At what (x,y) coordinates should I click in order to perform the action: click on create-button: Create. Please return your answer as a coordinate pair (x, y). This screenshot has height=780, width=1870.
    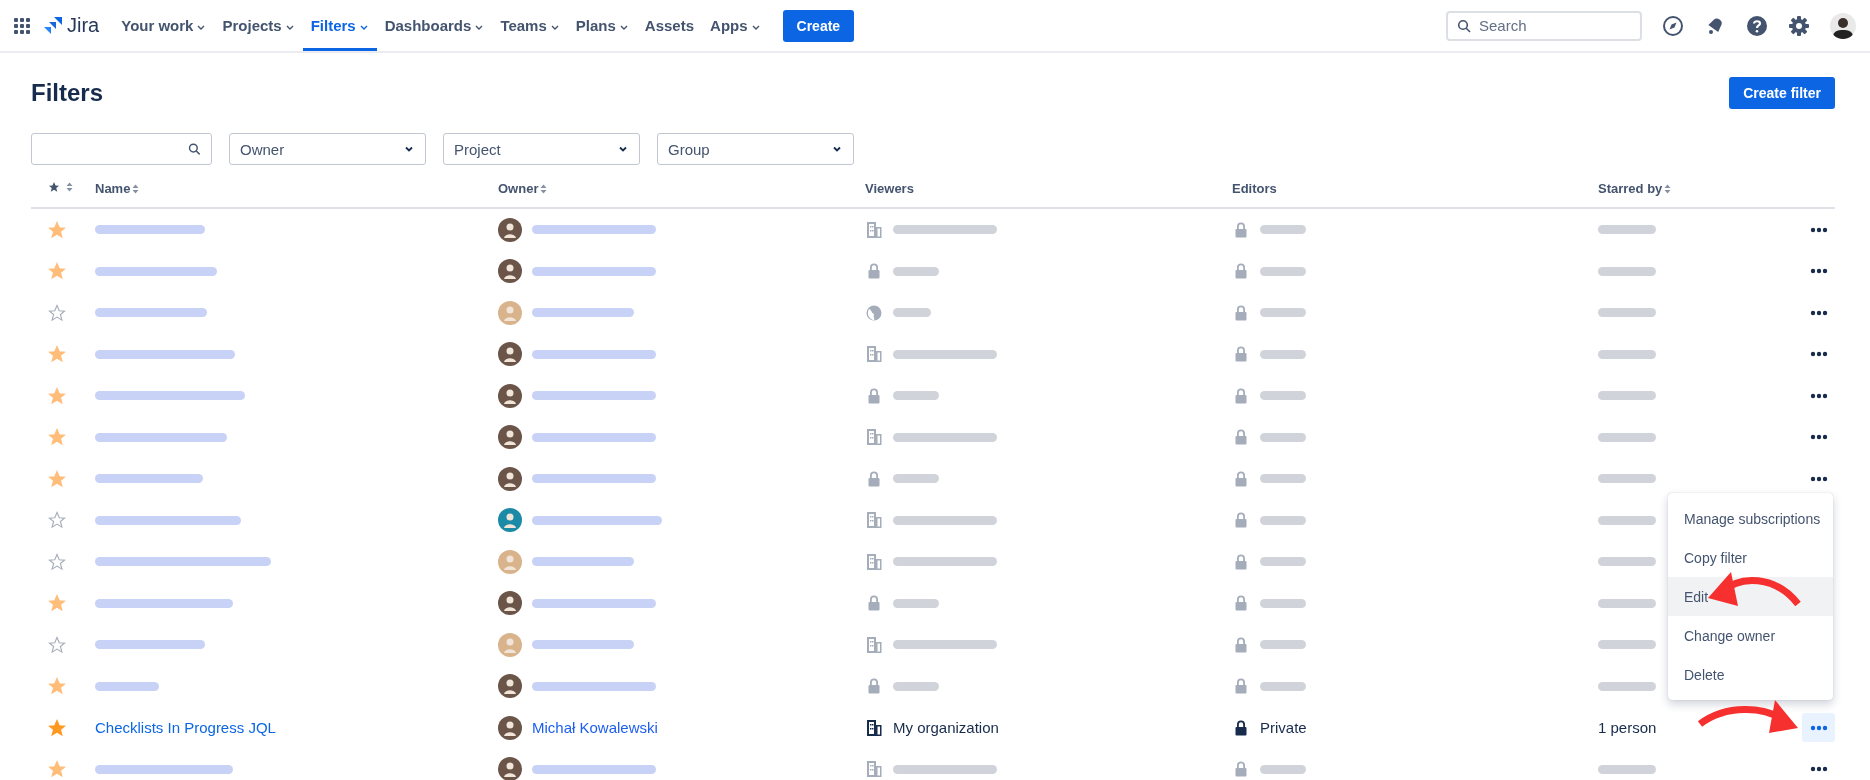
    Looking at the image, I should click on (818, 25).